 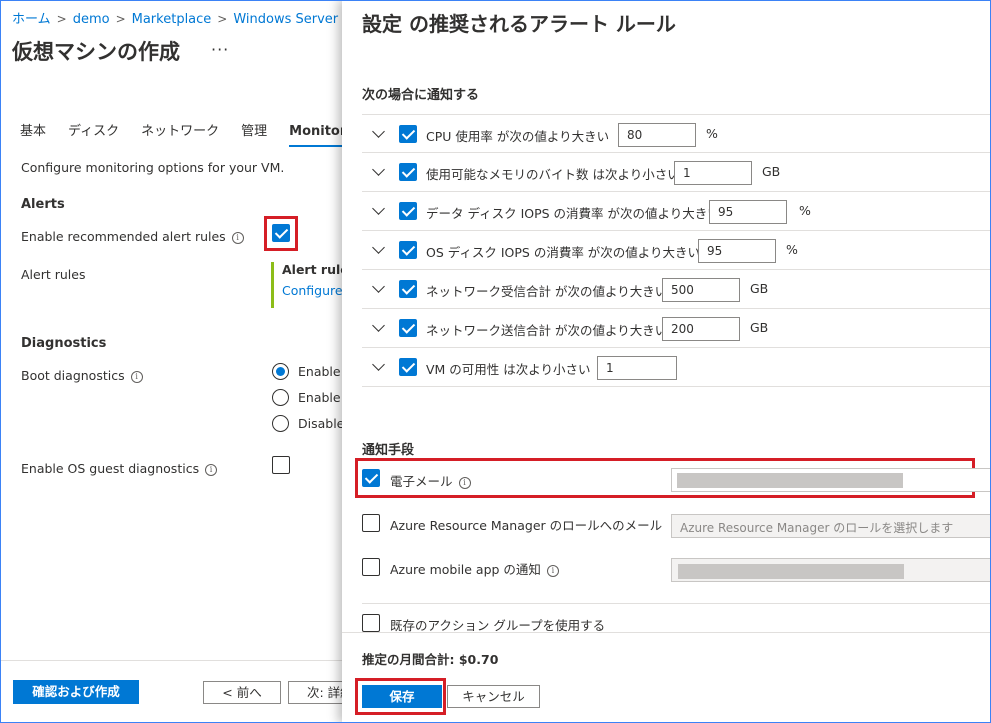 I want to click on enable-alerts-label-text: Enable recommended alert rules, so click(x=123, y=236).